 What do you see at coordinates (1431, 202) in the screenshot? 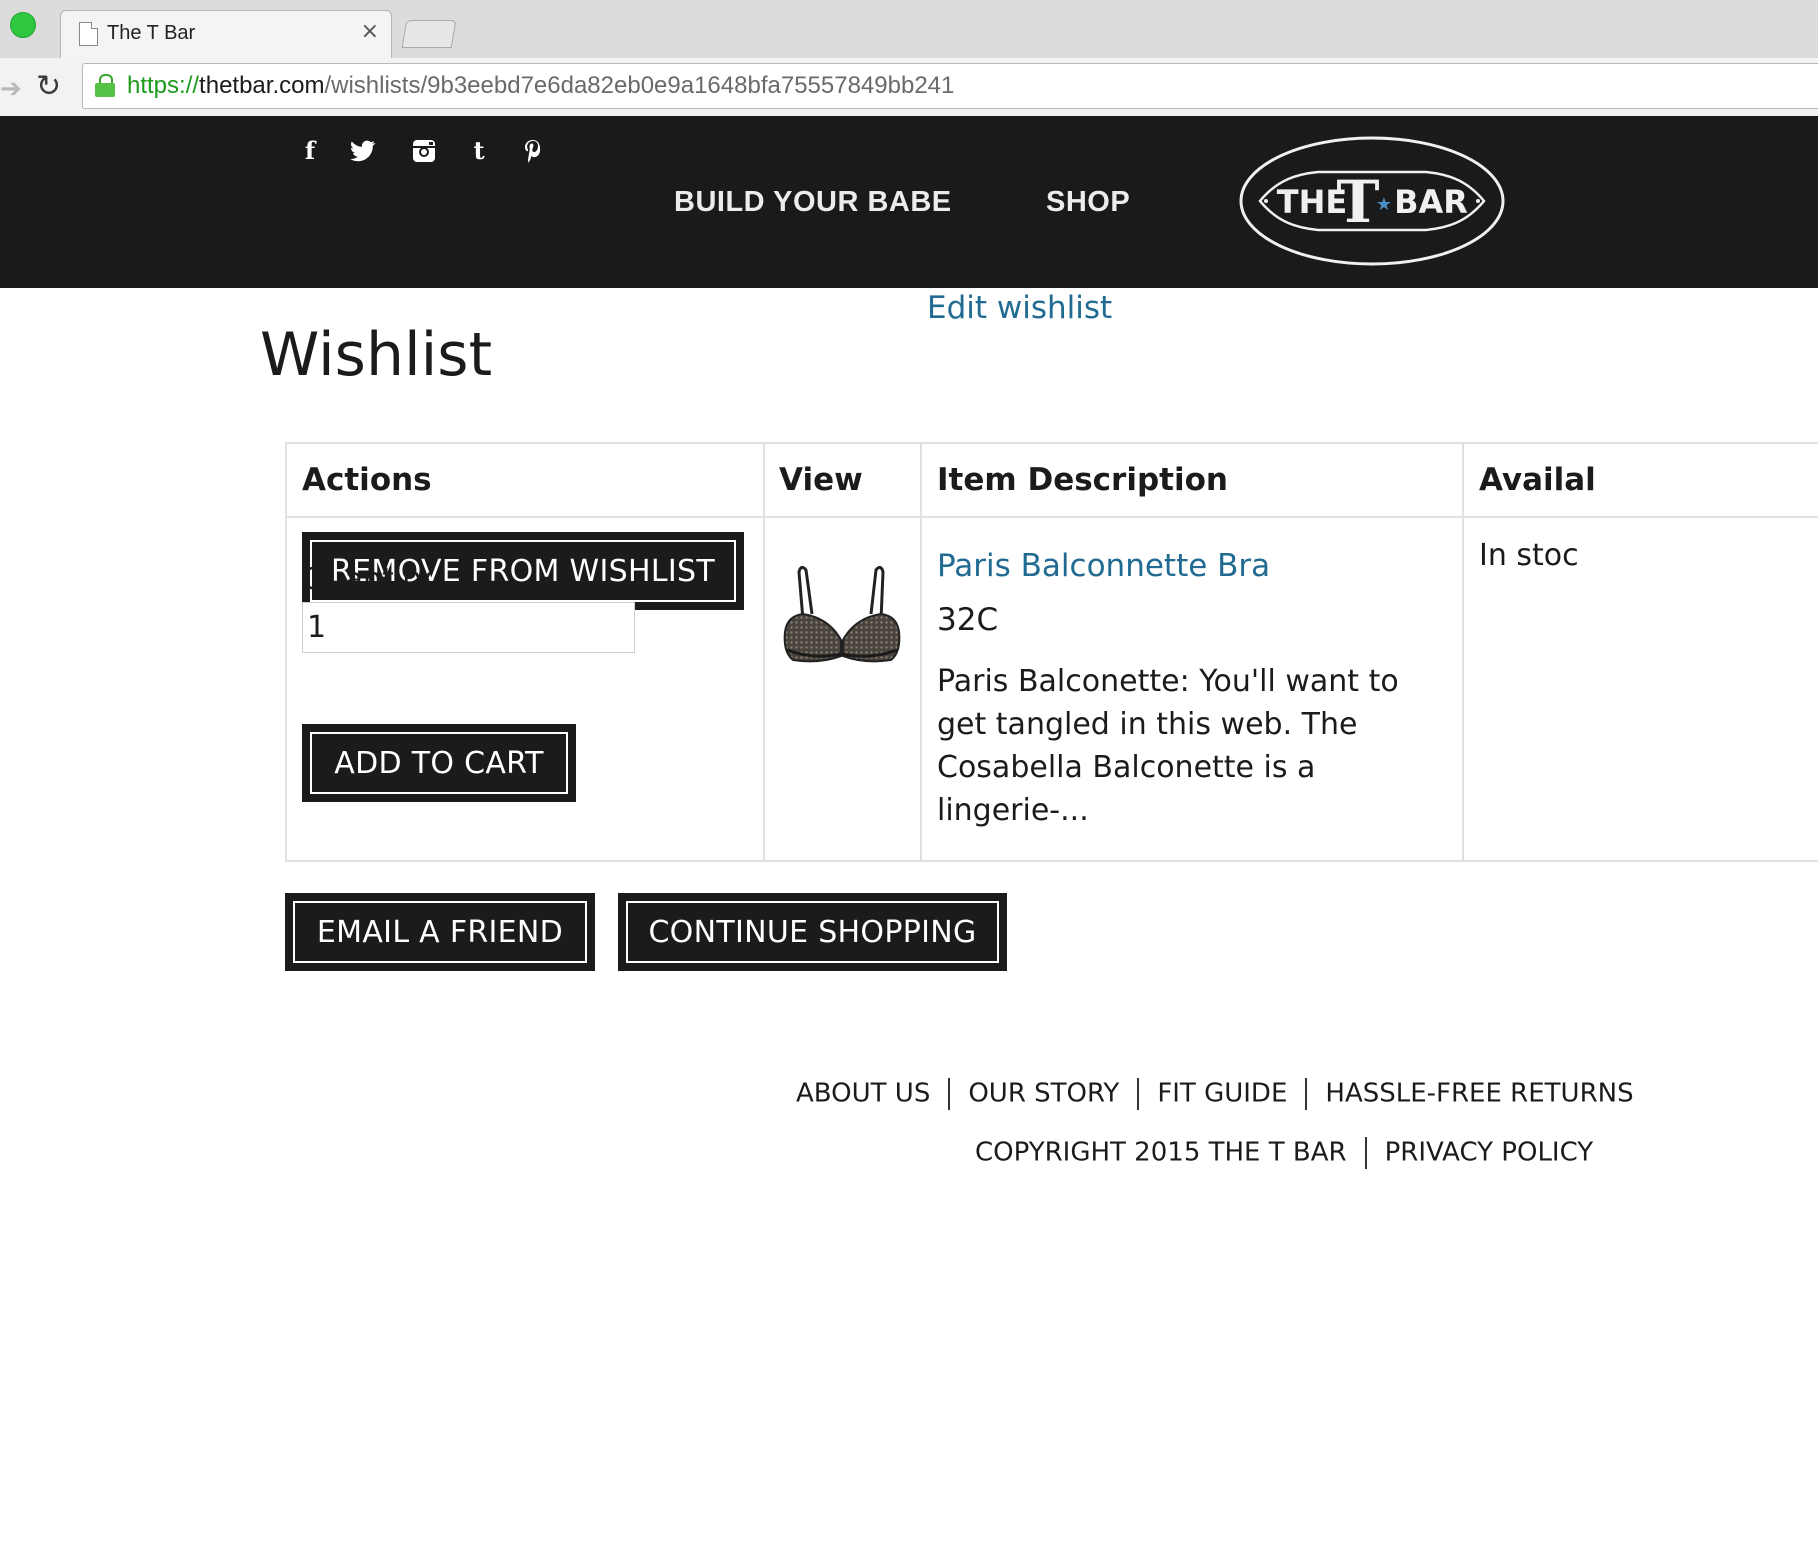
I see `svg-text: BAR` at bounding box center [1431, 202].